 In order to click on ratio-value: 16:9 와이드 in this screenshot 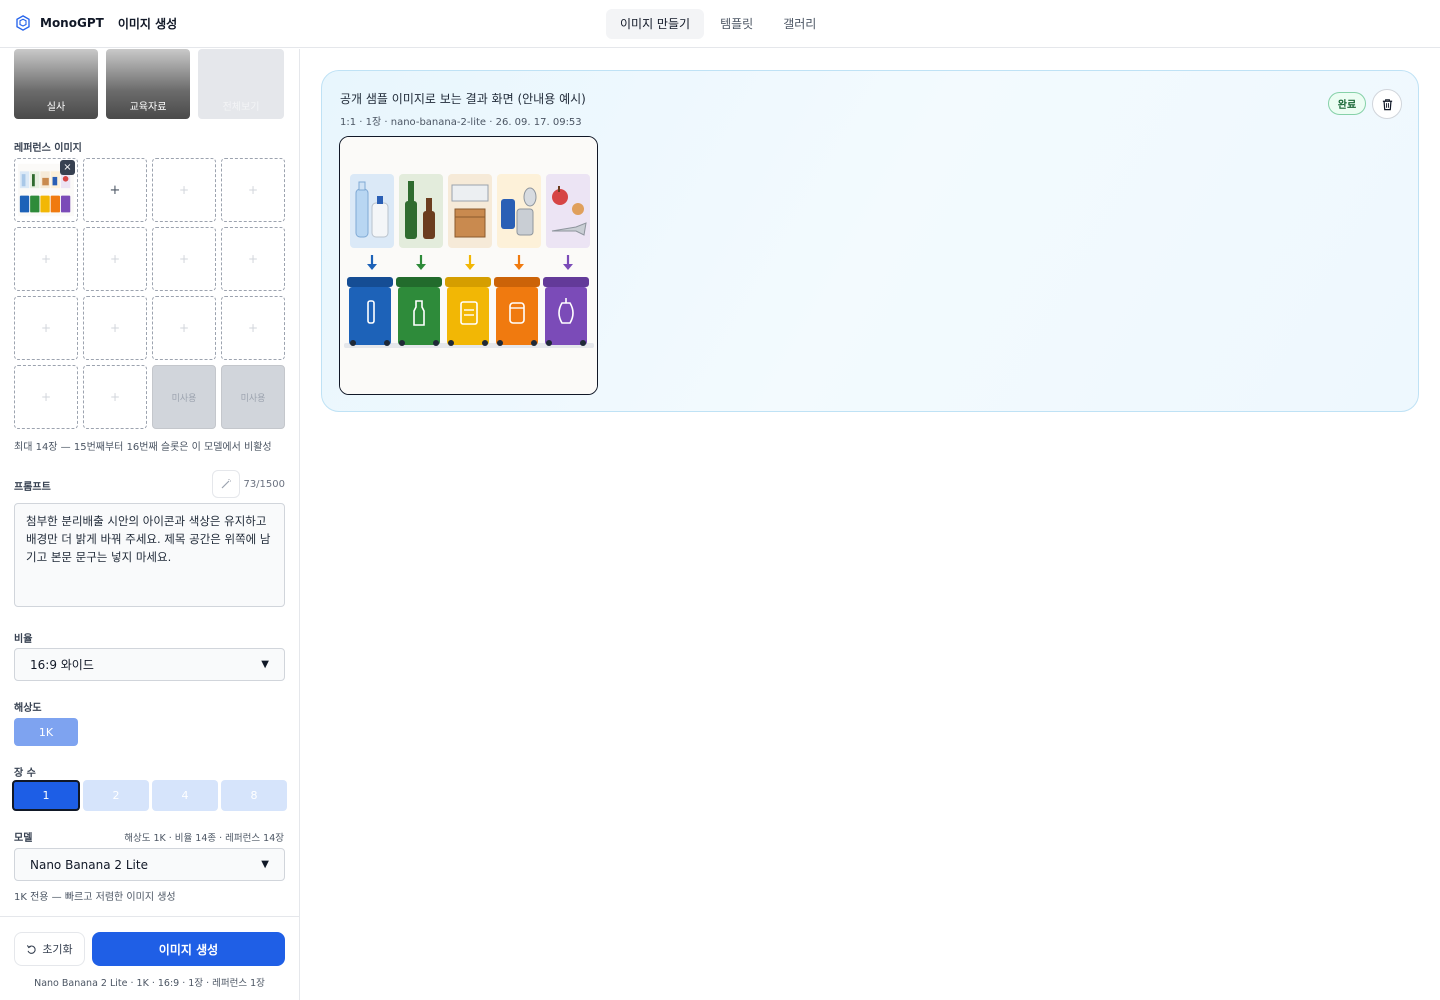, I will do `click(62, 665)`.